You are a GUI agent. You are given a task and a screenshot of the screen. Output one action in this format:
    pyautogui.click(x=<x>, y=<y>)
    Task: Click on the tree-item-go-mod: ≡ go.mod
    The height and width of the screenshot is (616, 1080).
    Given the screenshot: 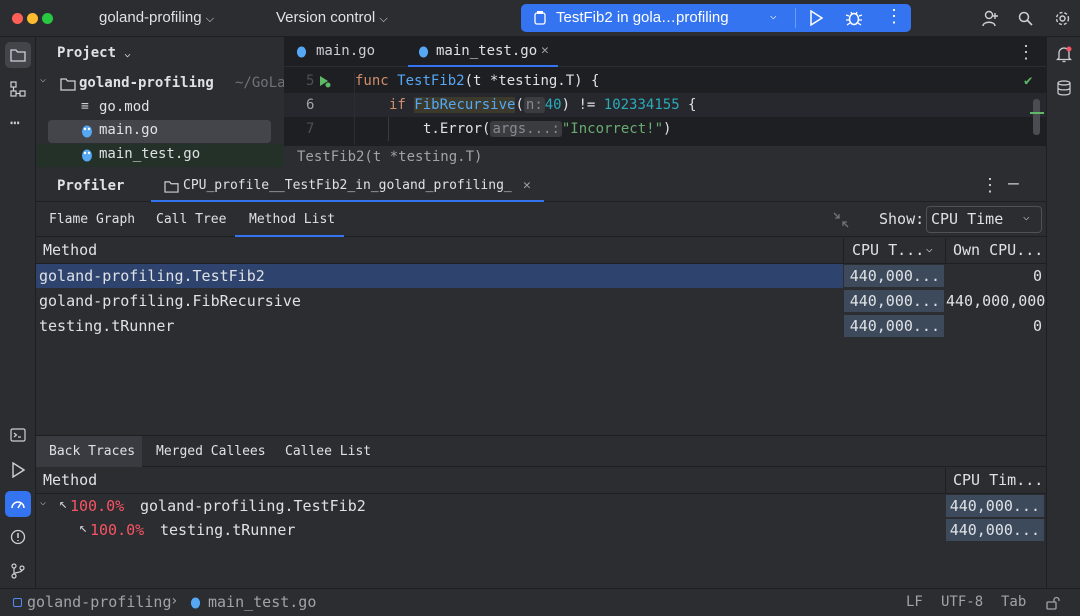 What is the action you would take?
    pyautogui.click(x=160, y=108)
    